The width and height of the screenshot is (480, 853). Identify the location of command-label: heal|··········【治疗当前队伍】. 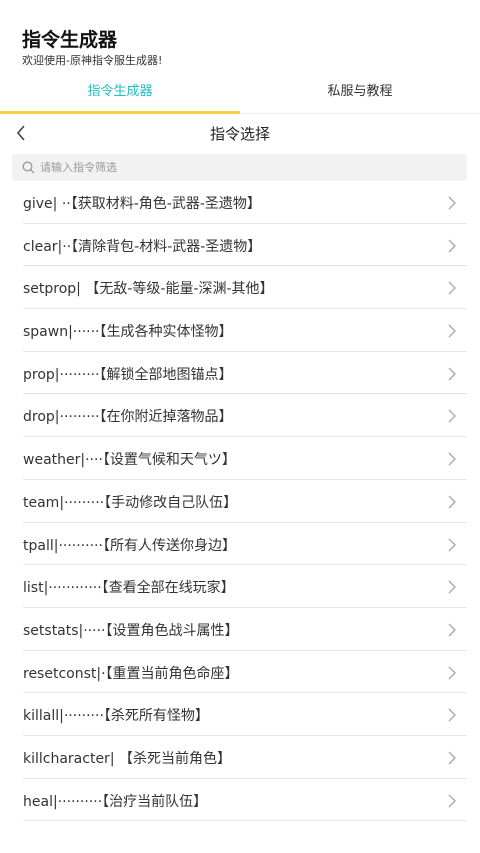
(115, 801).